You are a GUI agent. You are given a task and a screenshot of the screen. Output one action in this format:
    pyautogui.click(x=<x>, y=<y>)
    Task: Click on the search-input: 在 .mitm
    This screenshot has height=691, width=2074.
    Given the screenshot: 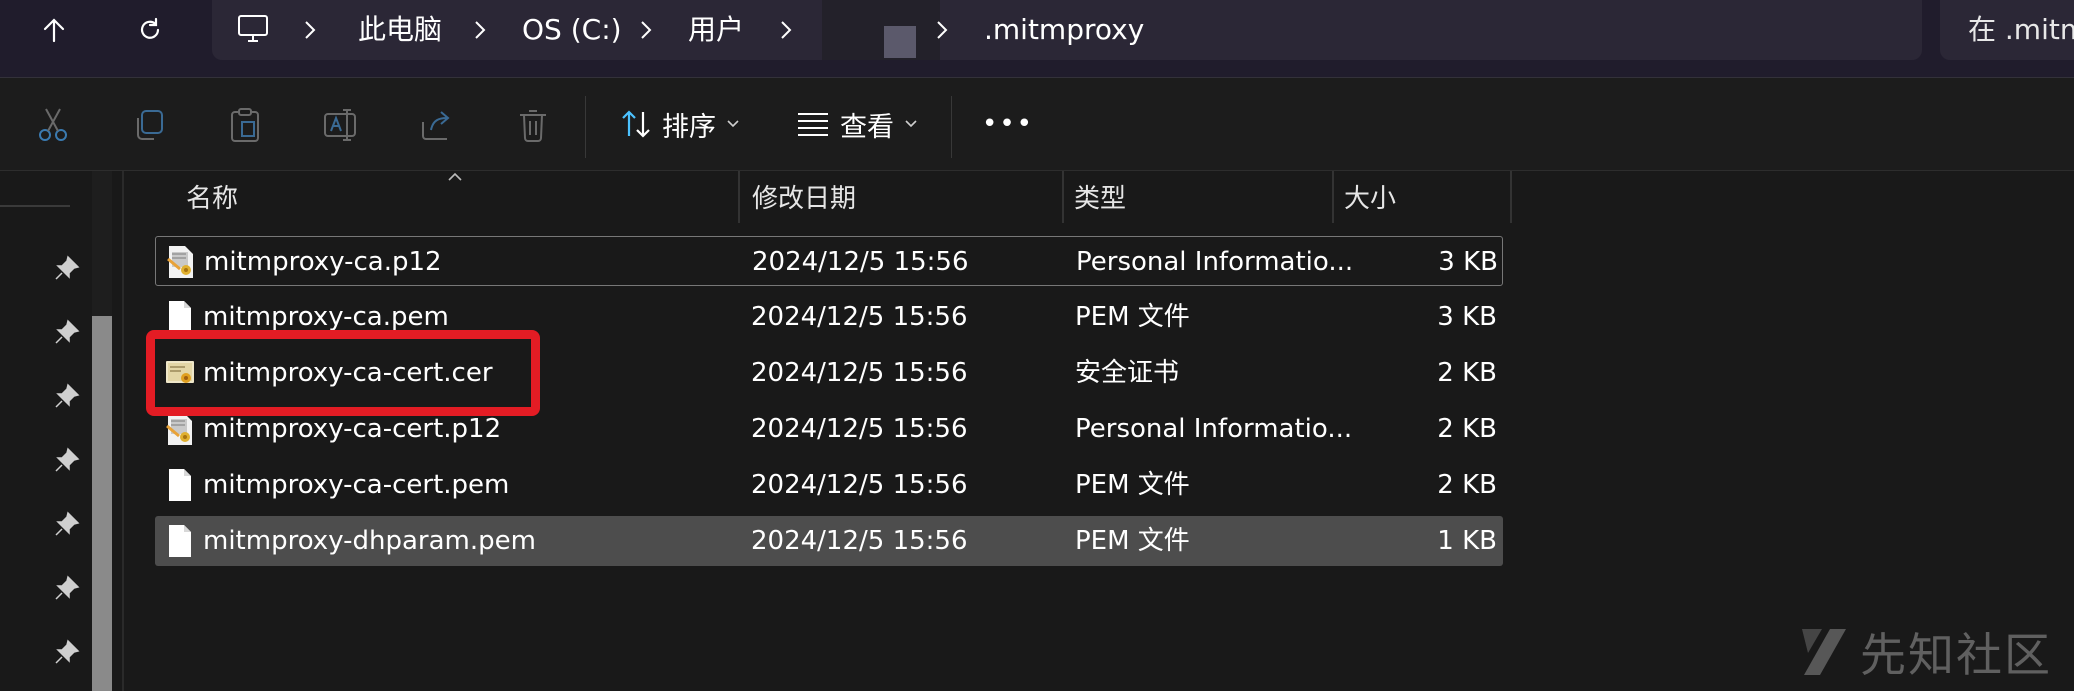 What is the action you would take?
    pyautogui.click(x=2021, y=30)
    